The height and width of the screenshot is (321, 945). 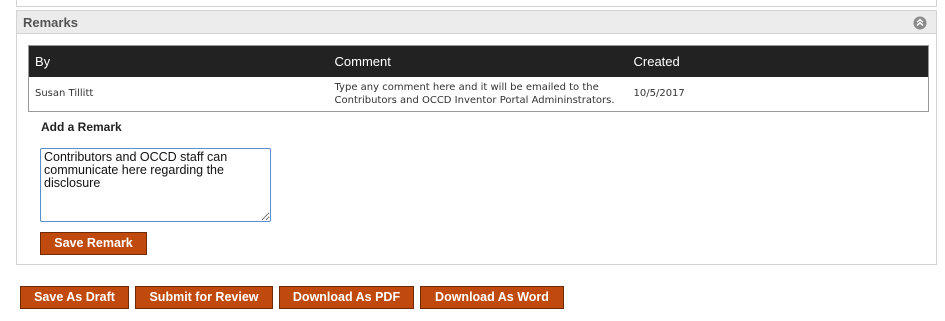 What do you see at coordinates (74, 297) in the screenshot?
I see `save-as-draft-button: Save As Draft` at bounding box center [74, 297].